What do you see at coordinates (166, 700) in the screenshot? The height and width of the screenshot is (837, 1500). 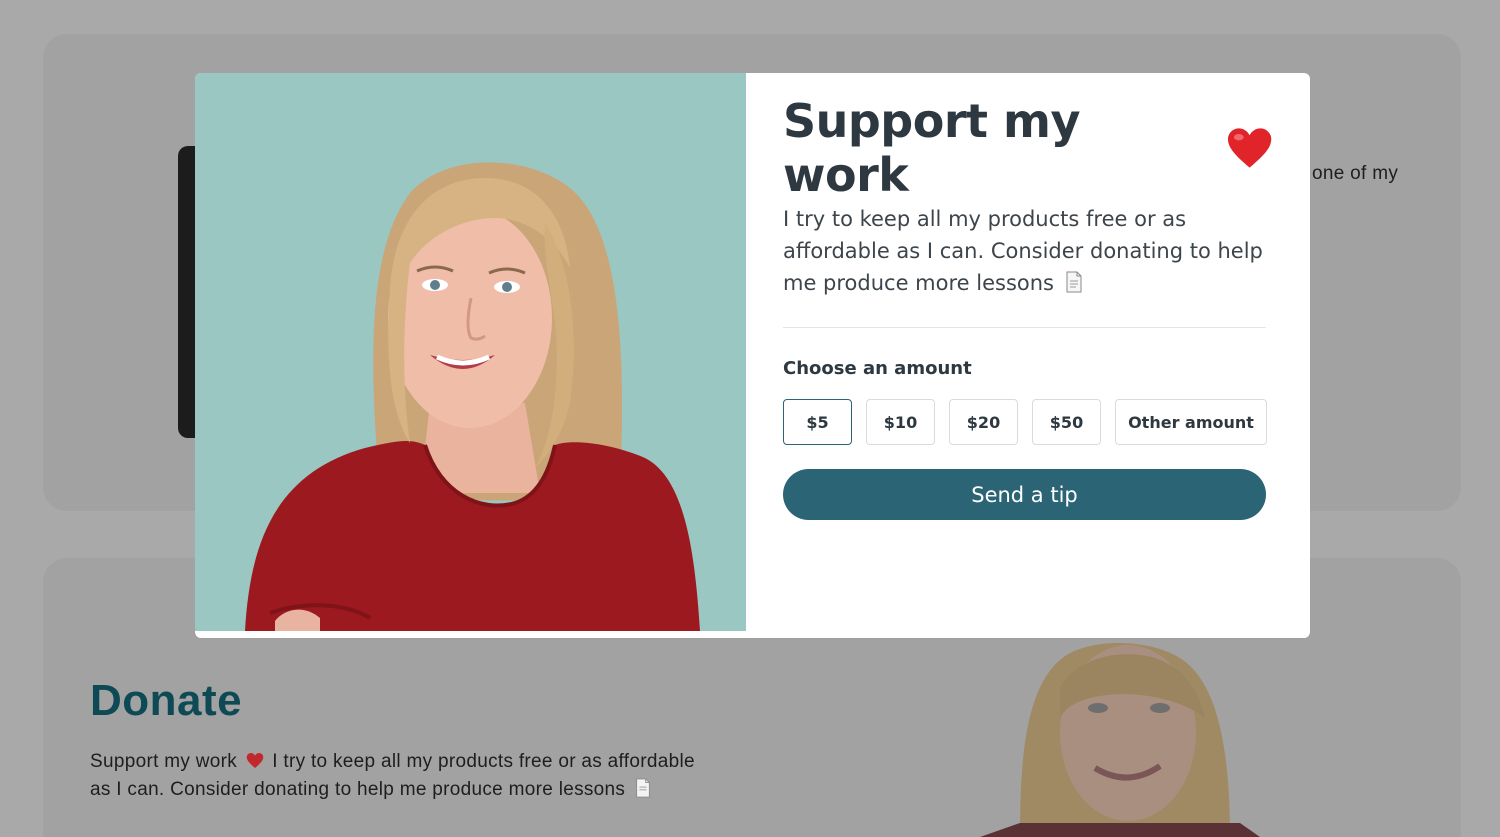 I see `donate-title: Donate` at bounding box center [166, 700].